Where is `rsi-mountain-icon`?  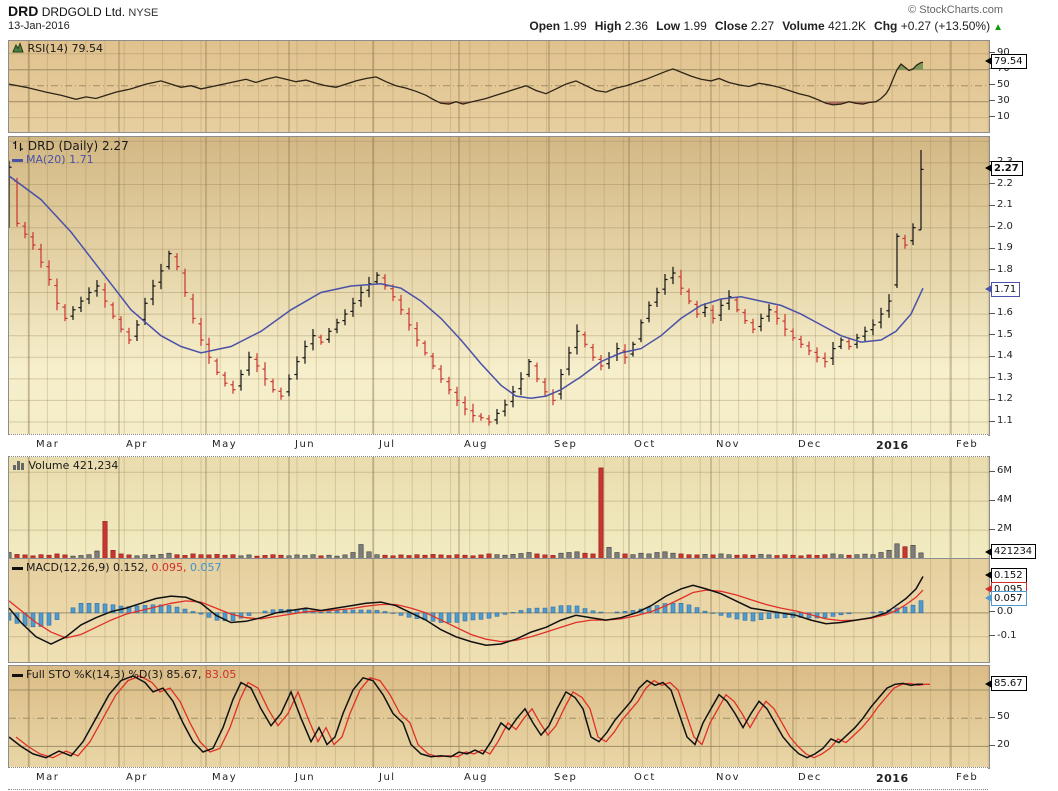 rsi-mountain-icon is located at coordinates (18, 47).